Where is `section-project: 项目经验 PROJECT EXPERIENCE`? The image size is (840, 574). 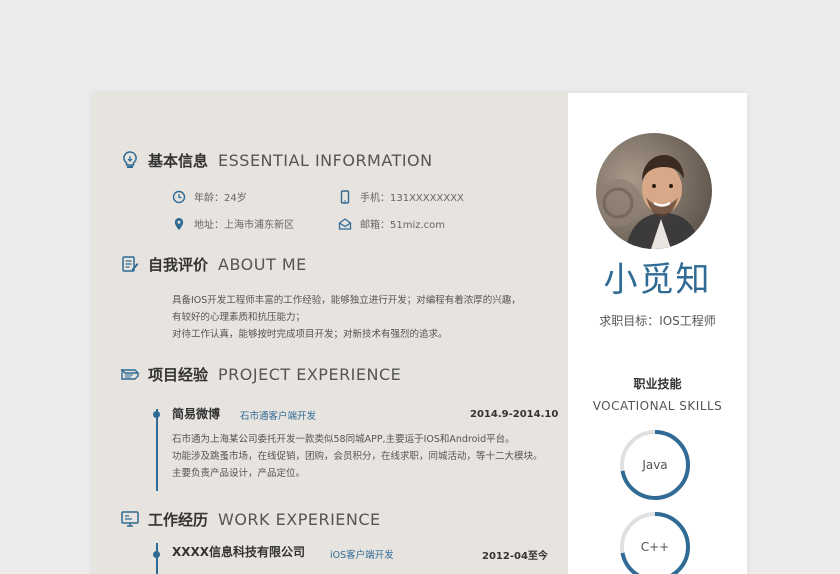 section-project: 项目经验 PROJECT EXPERIENCE is located at coordinates (260, 374).